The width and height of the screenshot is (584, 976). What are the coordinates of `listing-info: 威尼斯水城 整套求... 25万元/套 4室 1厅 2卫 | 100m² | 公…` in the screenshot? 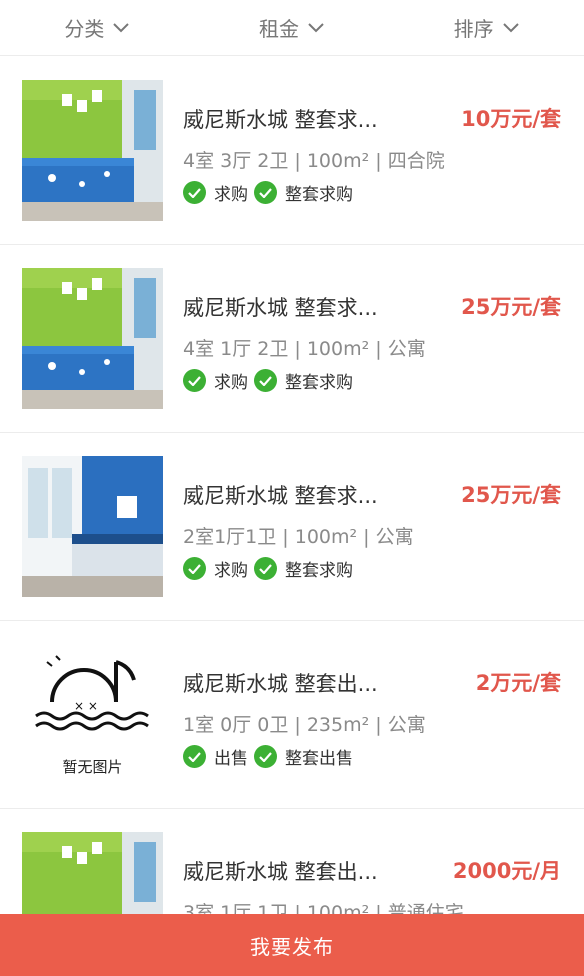 It's located at (383, 338).